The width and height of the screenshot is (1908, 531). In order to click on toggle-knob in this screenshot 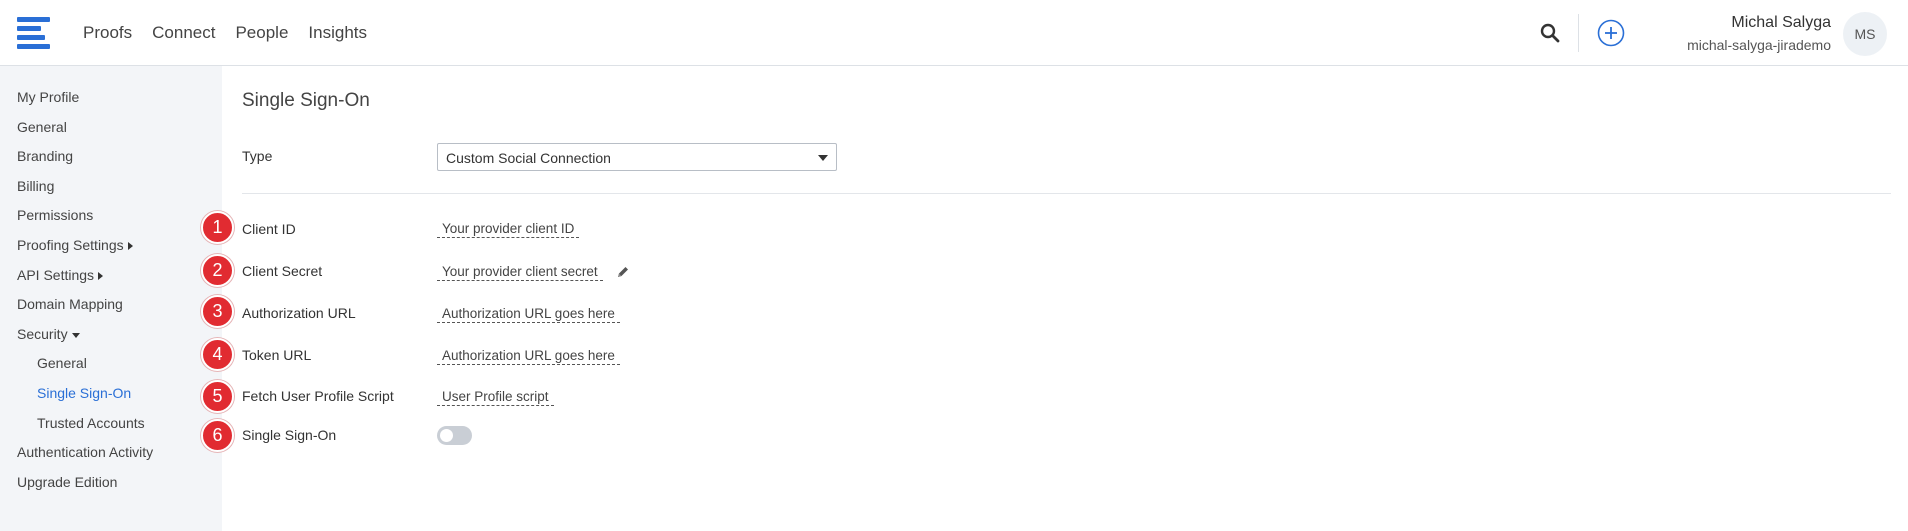, I will do `click(446, 435)`.